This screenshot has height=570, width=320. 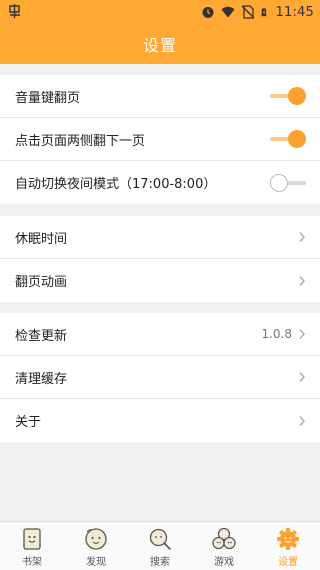 What do you see at coordinates (96, 539) in the screenshot?
I see `discover-icon` at bounding box center [96, 539].